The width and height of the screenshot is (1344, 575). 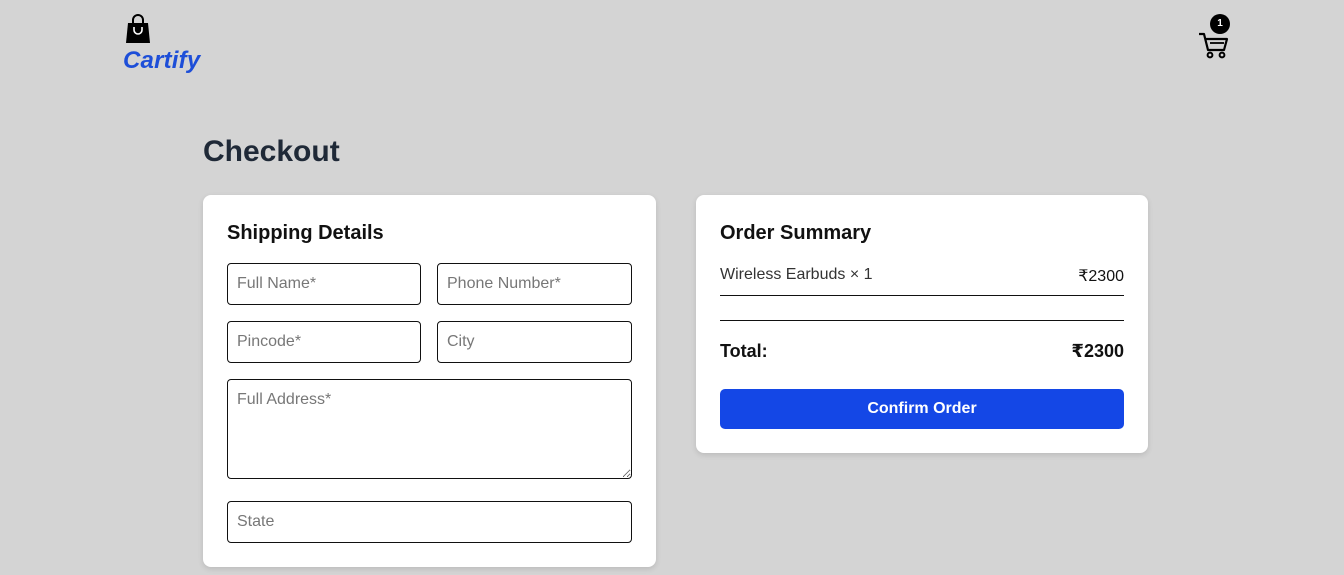 I want to click on cart-count-badge: 1, so click(x=1220, y=24).